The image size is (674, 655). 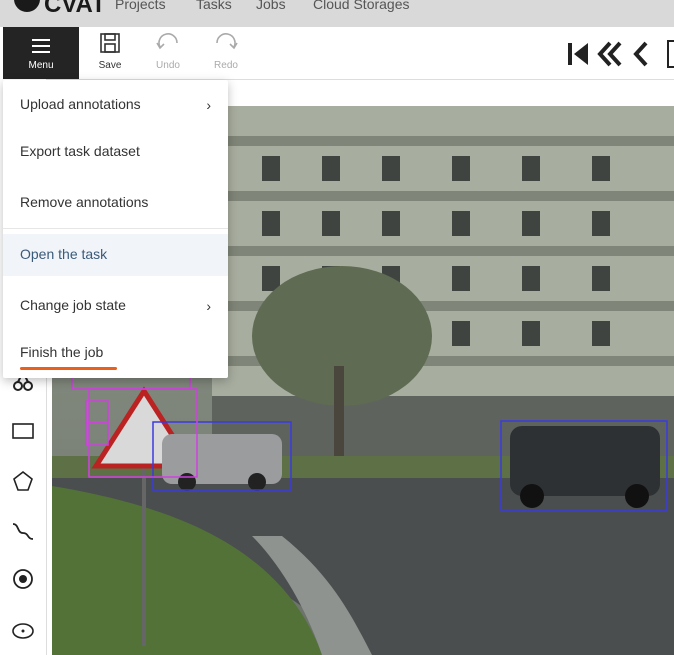 I want to click on menu-item-label: Change job state, so click(x=73, y=305).